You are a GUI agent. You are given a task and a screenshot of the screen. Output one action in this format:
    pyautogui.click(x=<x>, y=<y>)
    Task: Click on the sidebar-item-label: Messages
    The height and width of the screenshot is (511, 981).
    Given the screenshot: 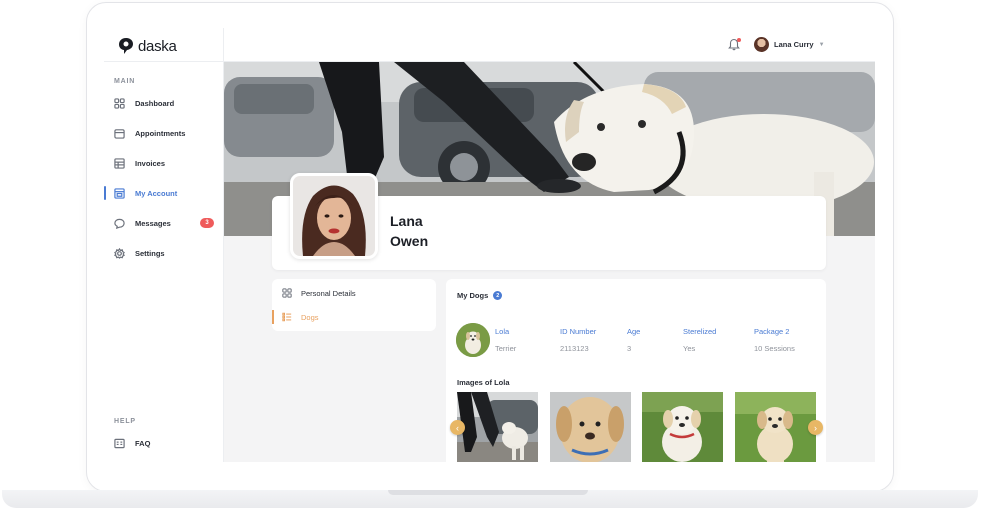 What is the action you would take?
    pyautogui.click(x=153, y=223)
    